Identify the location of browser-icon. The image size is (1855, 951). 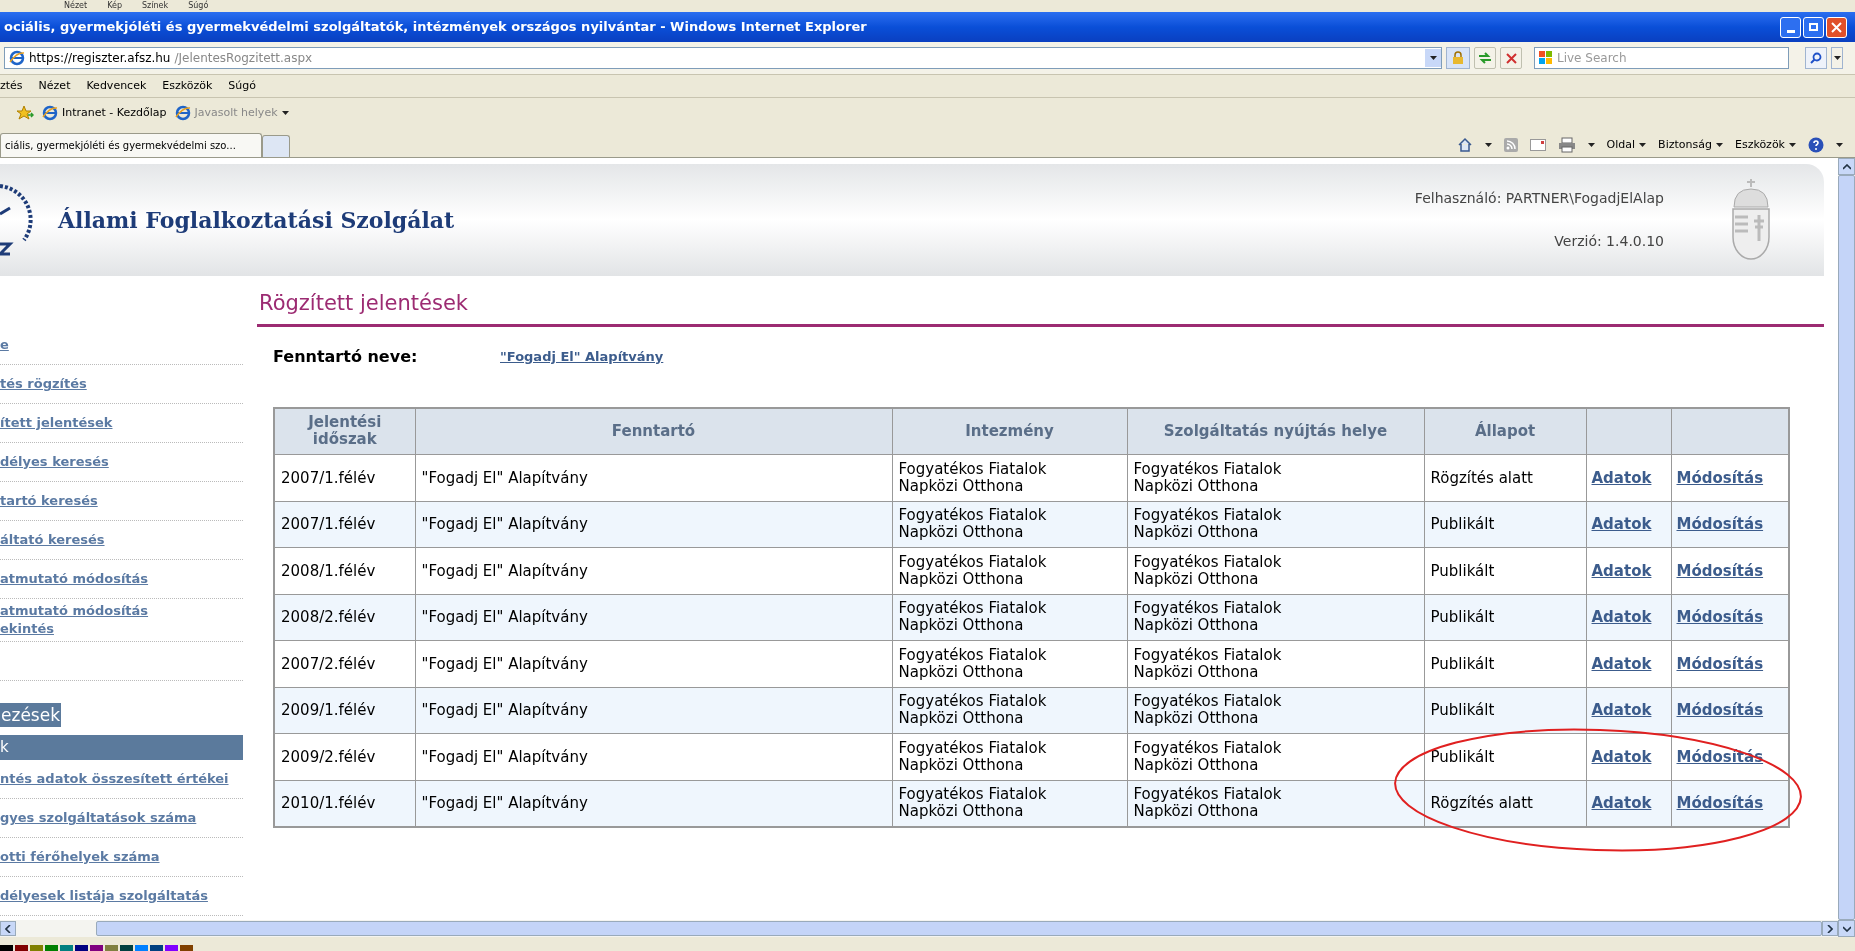
(182, 113).